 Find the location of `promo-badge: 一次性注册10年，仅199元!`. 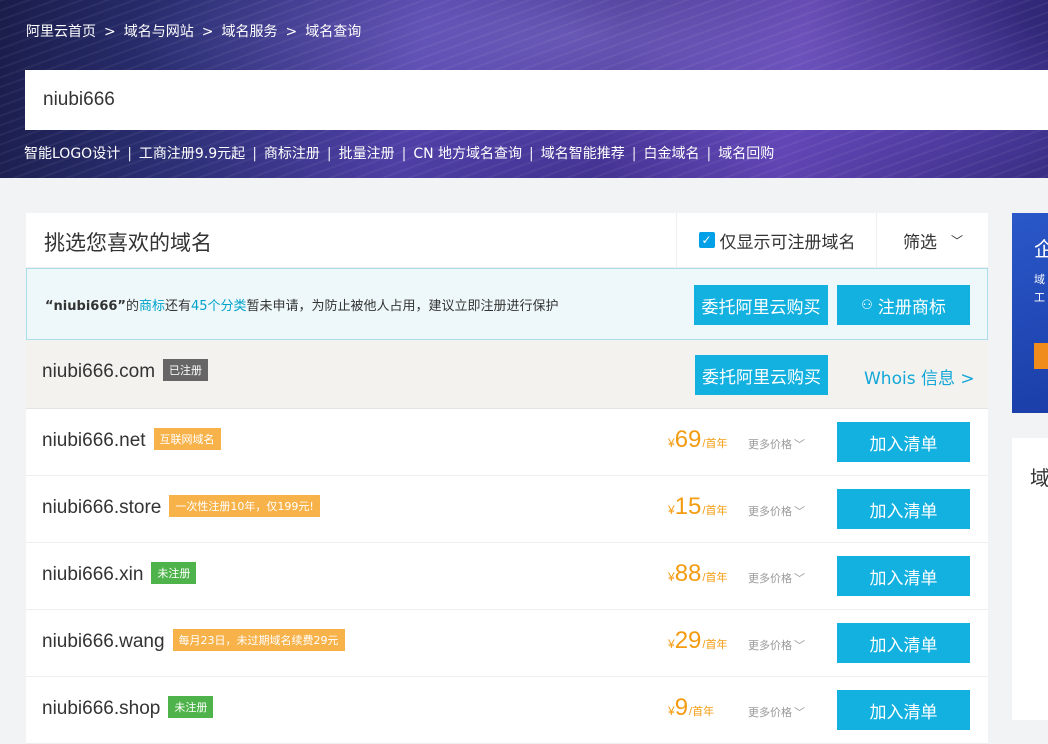

promo-badge: 一次性注册10年，仅199元! is located at coordinates (244, 506).